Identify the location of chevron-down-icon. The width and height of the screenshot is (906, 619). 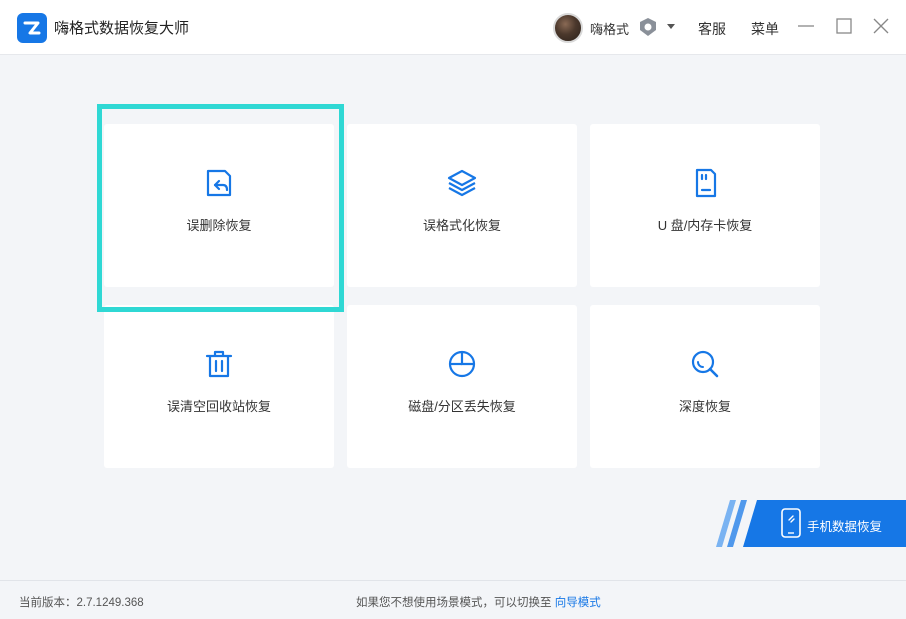
(671, 26).